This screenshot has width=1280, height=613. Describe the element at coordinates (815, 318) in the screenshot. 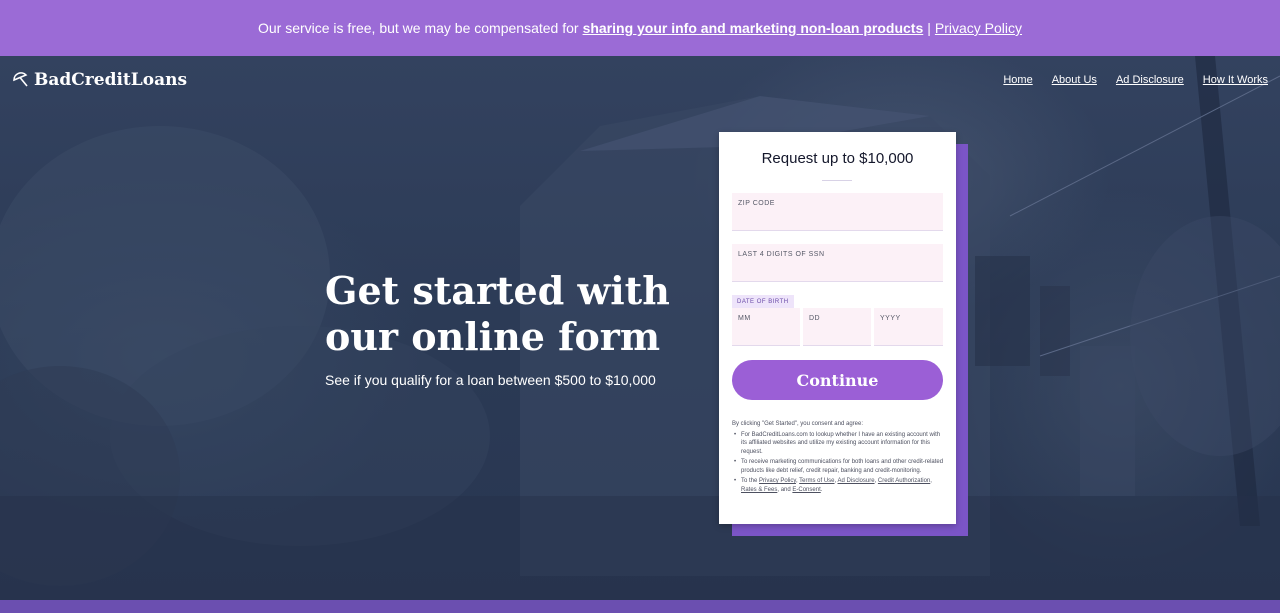

I see `dob-day-placeholder: DD` at that location.